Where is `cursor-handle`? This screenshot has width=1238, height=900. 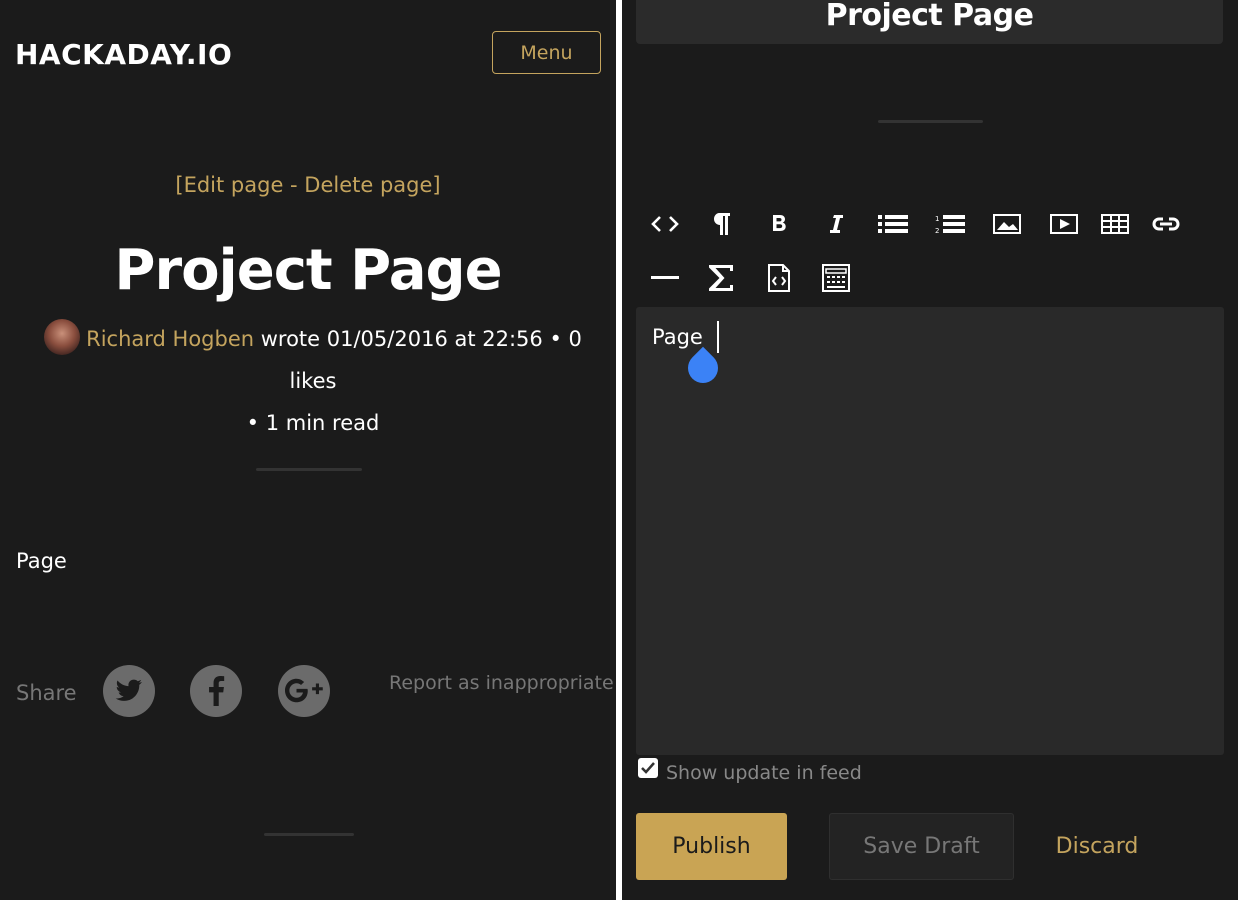 cursor-handle is located at coordinates (703, 368).